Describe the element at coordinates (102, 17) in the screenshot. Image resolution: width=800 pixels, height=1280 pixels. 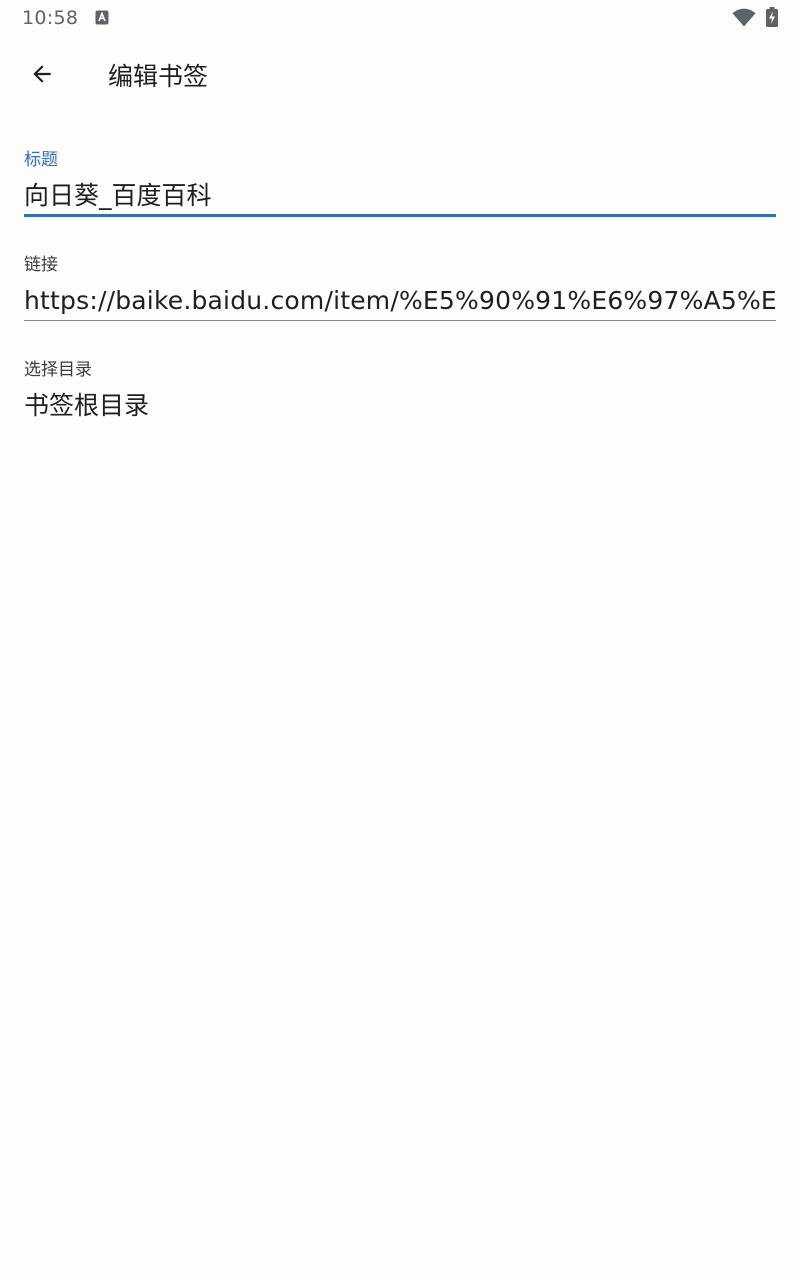
I see `text-notification-icon` at that location.